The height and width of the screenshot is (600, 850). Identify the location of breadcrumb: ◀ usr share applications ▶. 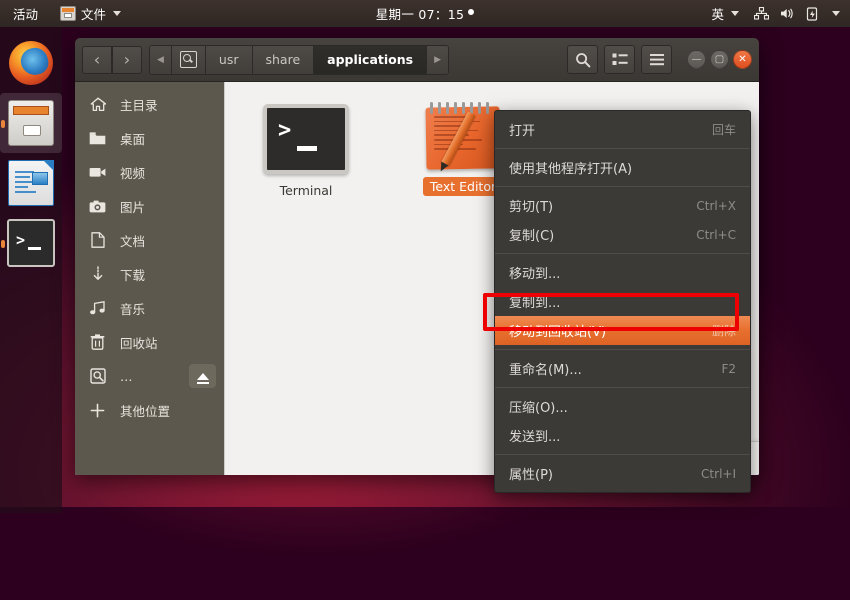
(299, 59).